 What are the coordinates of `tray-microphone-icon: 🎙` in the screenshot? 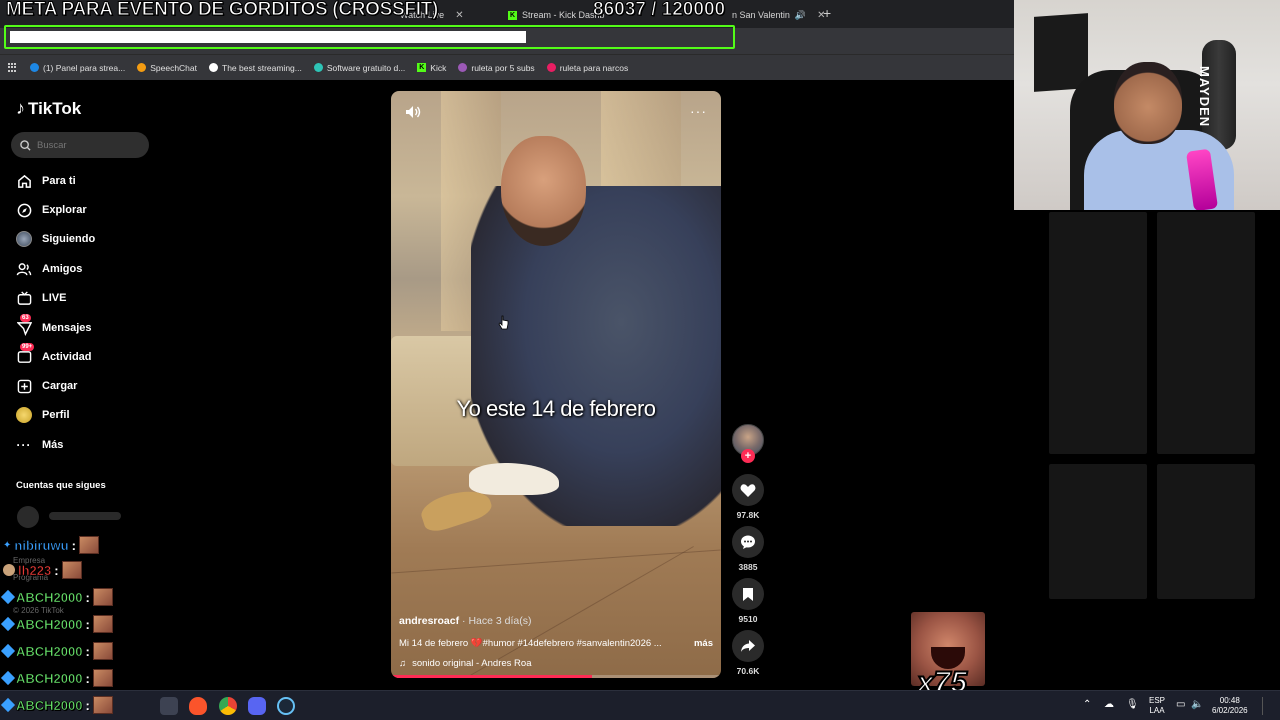 It's located at (1132, 705).